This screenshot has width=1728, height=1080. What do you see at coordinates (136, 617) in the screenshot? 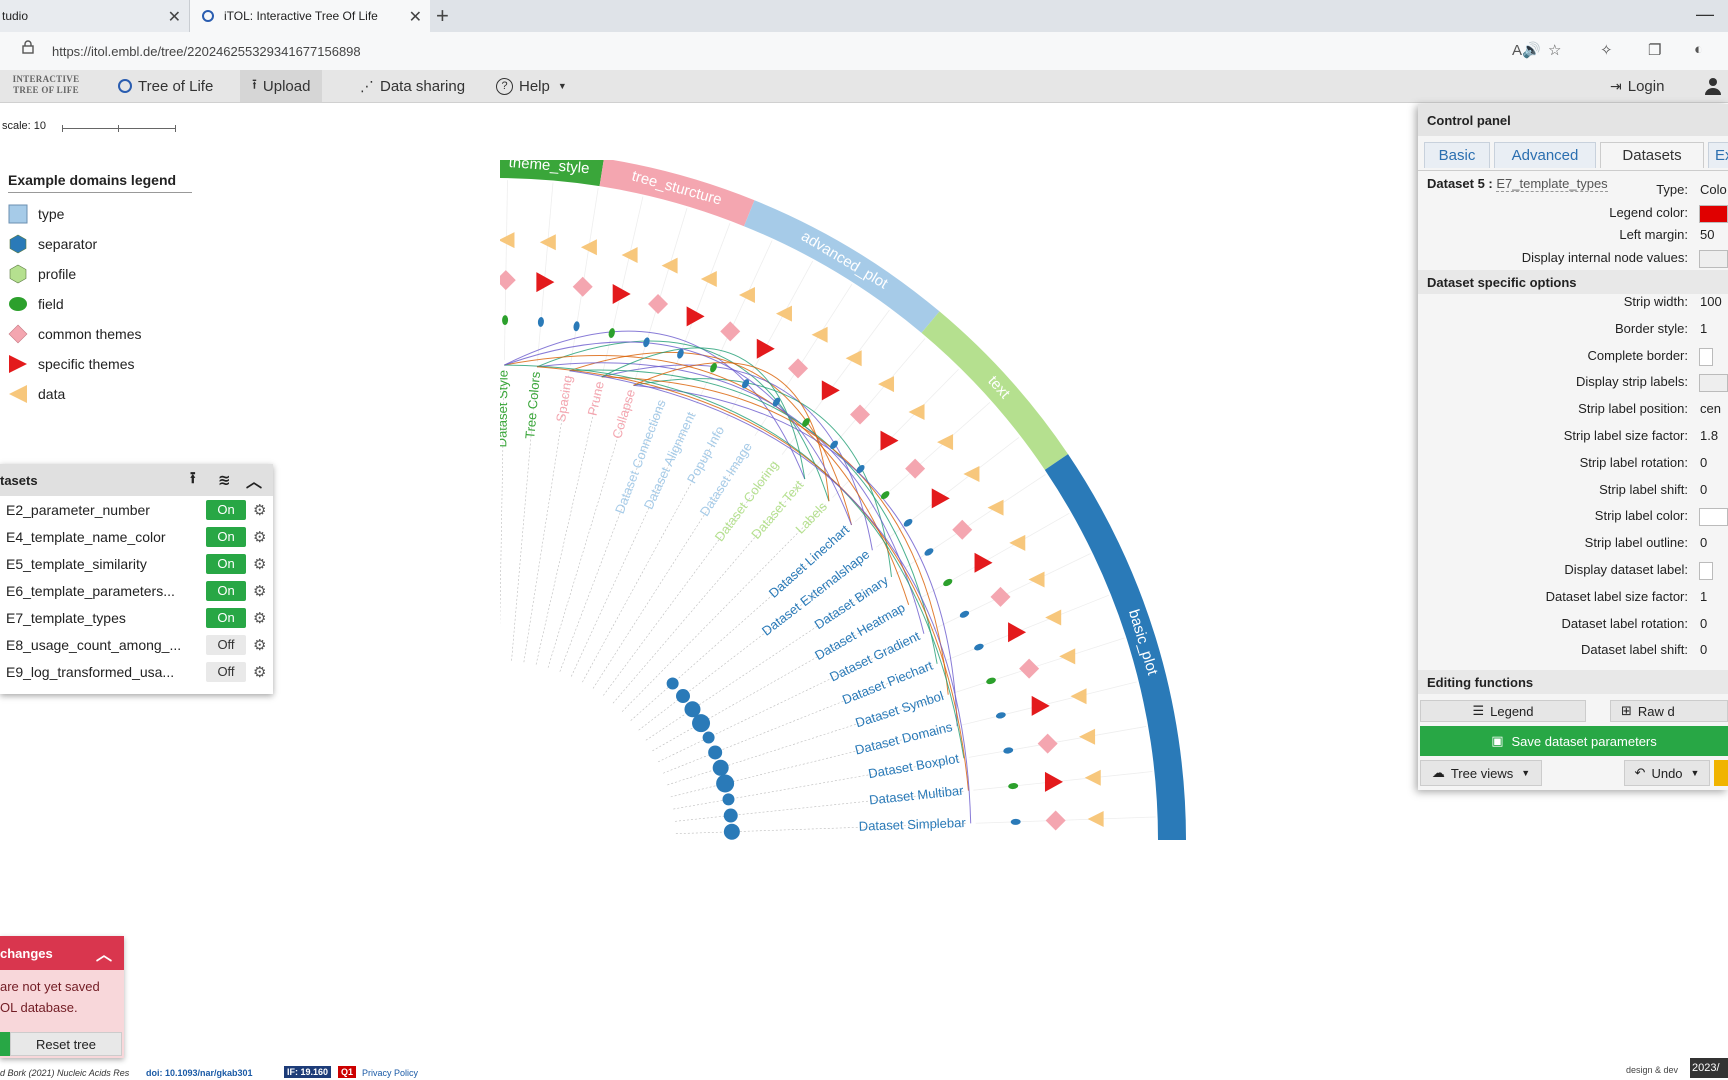
I see `dataset-row: E7_template_types On ⚙` at bounding box center [136, 617].